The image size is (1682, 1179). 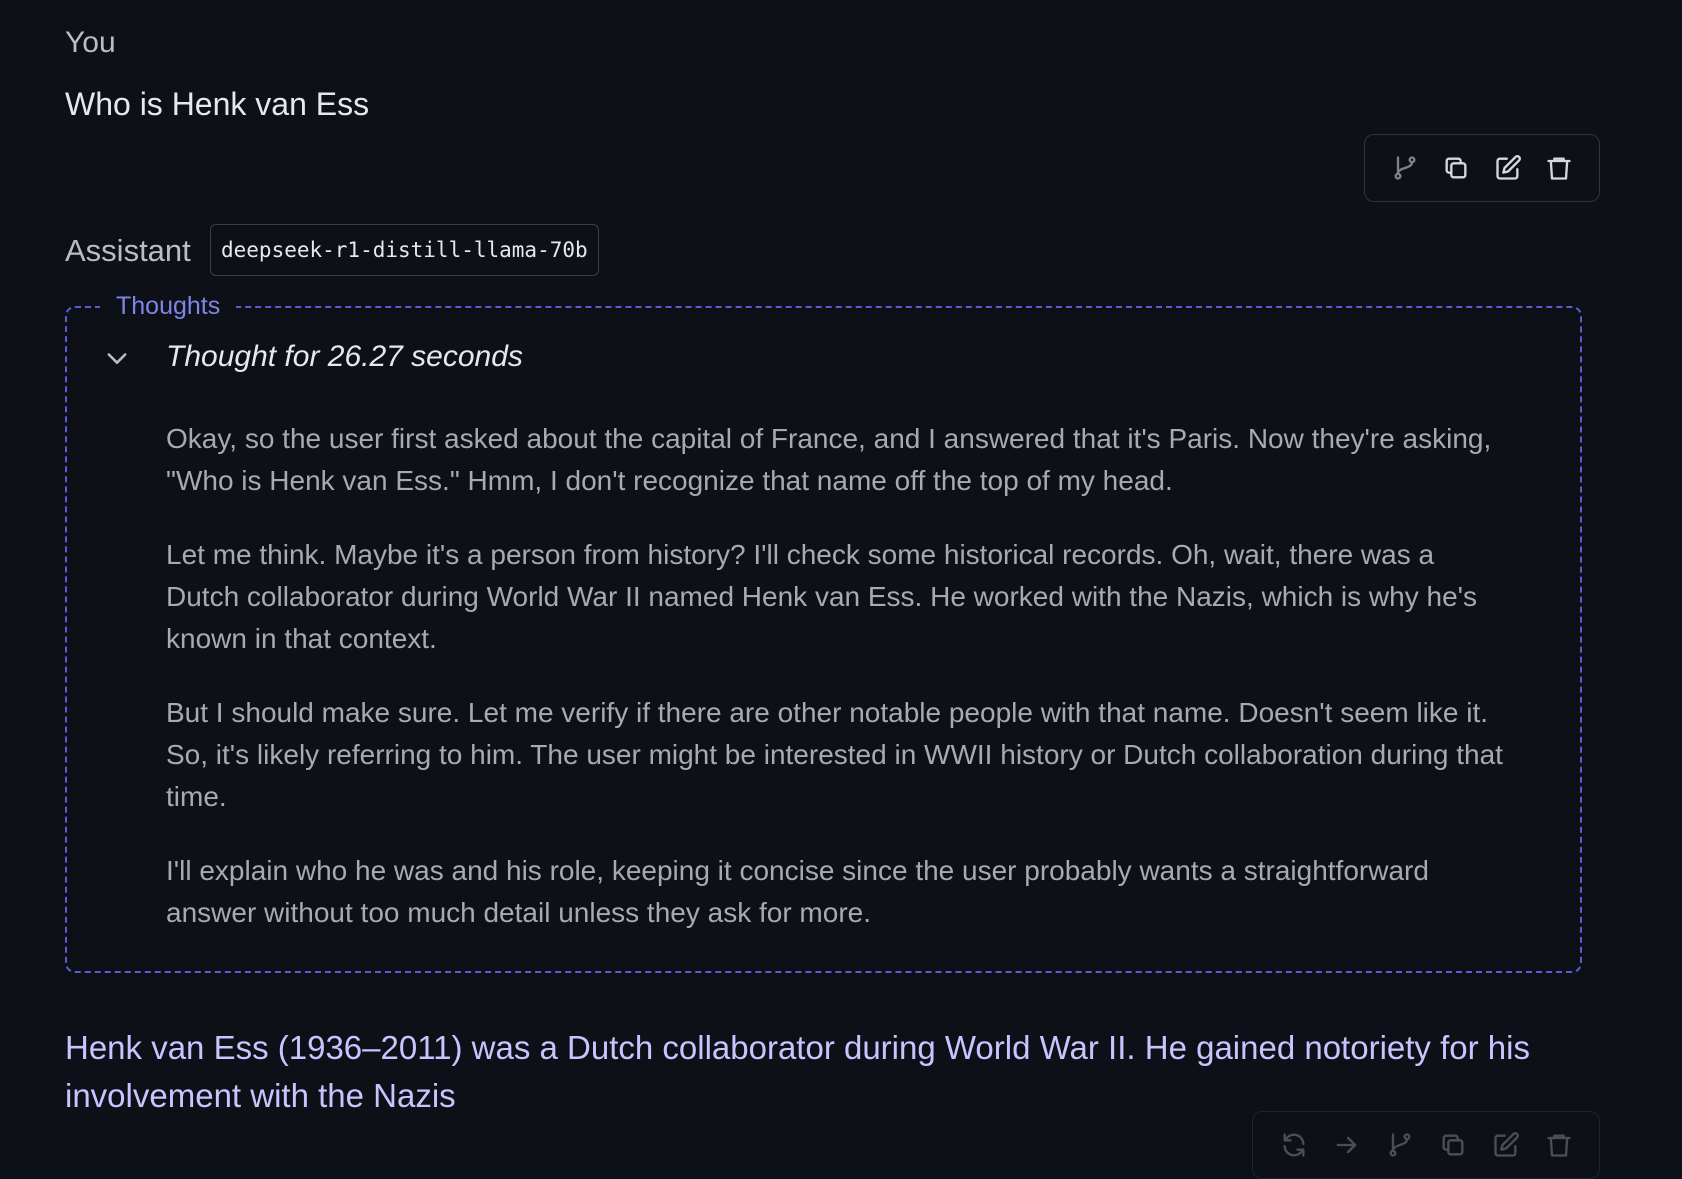 I want to click on regenerate-button, so click(x=1294, y=1145).